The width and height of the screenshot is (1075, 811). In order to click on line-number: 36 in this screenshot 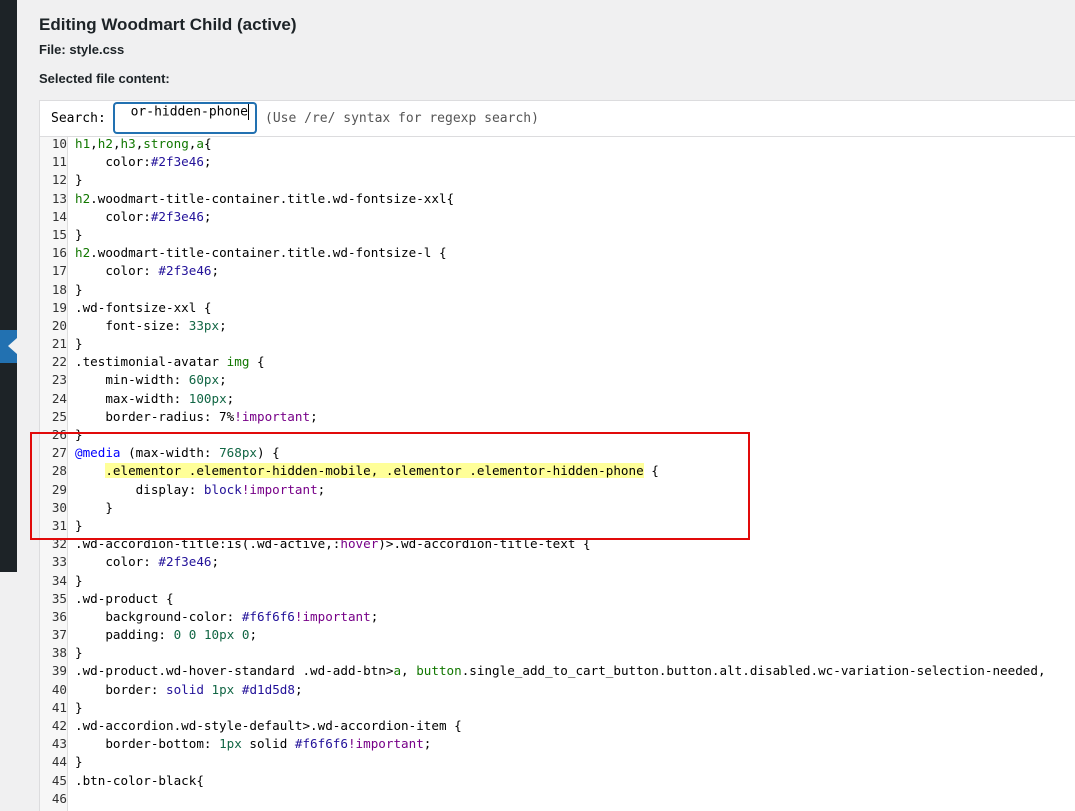, I will do `click(59, 616)`.